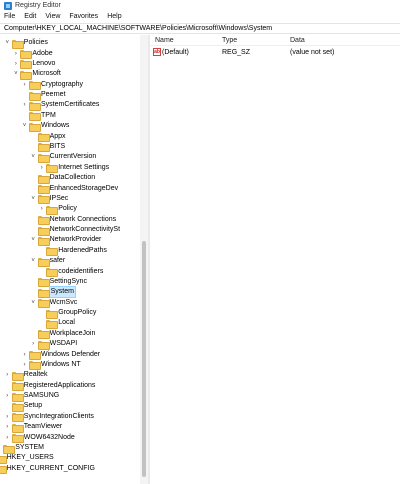  Describe the element at coordinates (82, 250) in the screenshot. I see `tree-node-label: HardenedPaths` at that location.